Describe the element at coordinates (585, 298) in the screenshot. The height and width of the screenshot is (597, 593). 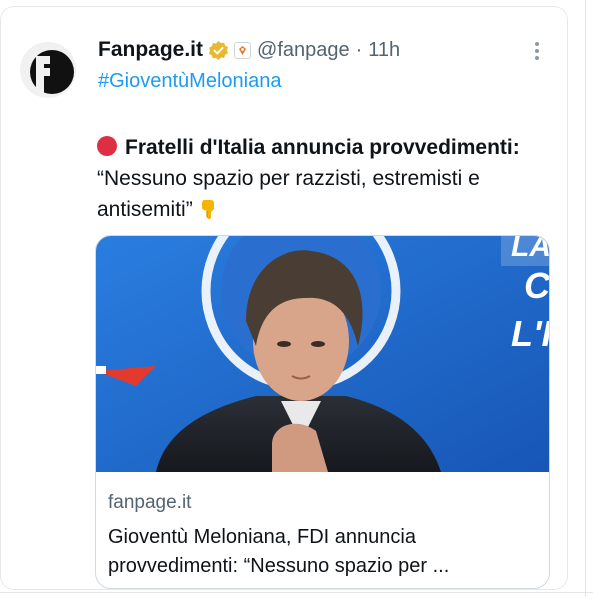
I see `column-divider` at that location.